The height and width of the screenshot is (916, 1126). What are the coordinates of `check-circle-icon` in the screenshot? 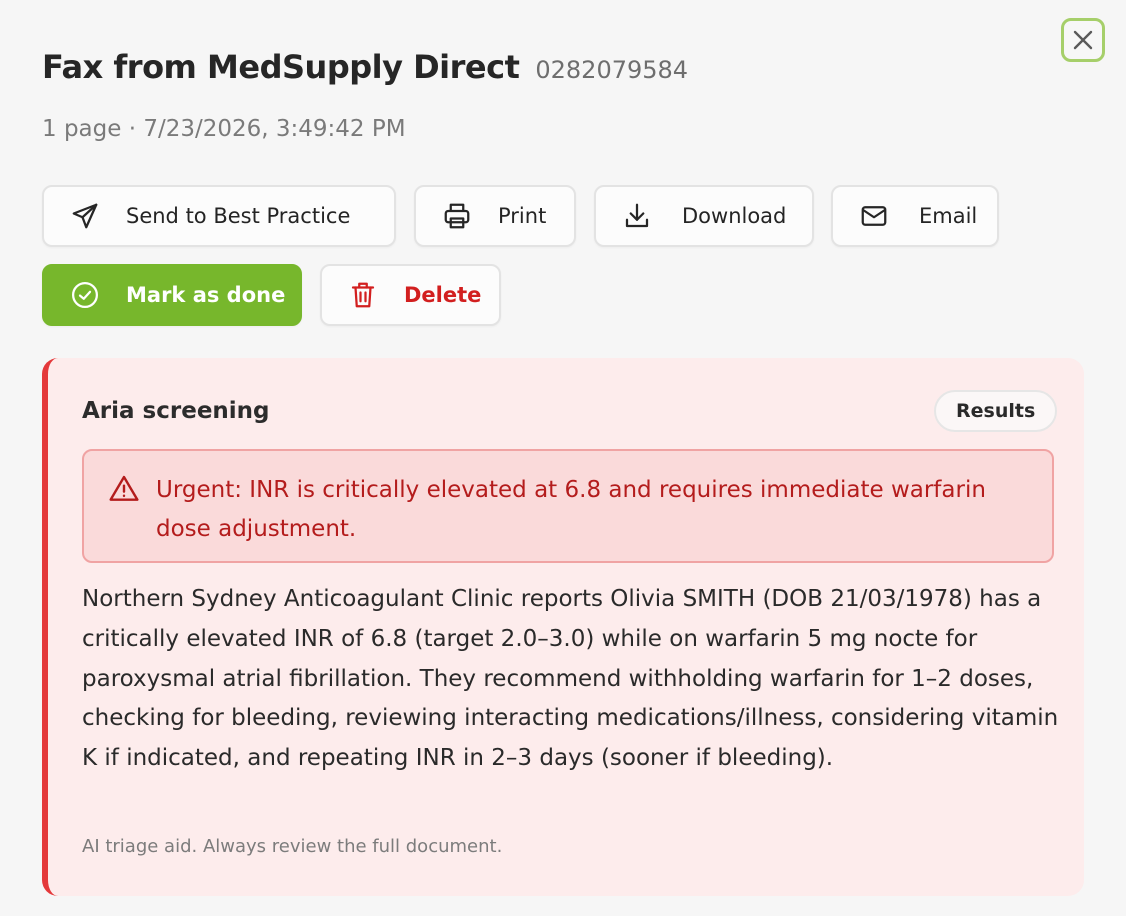 It's located at (85, 295).